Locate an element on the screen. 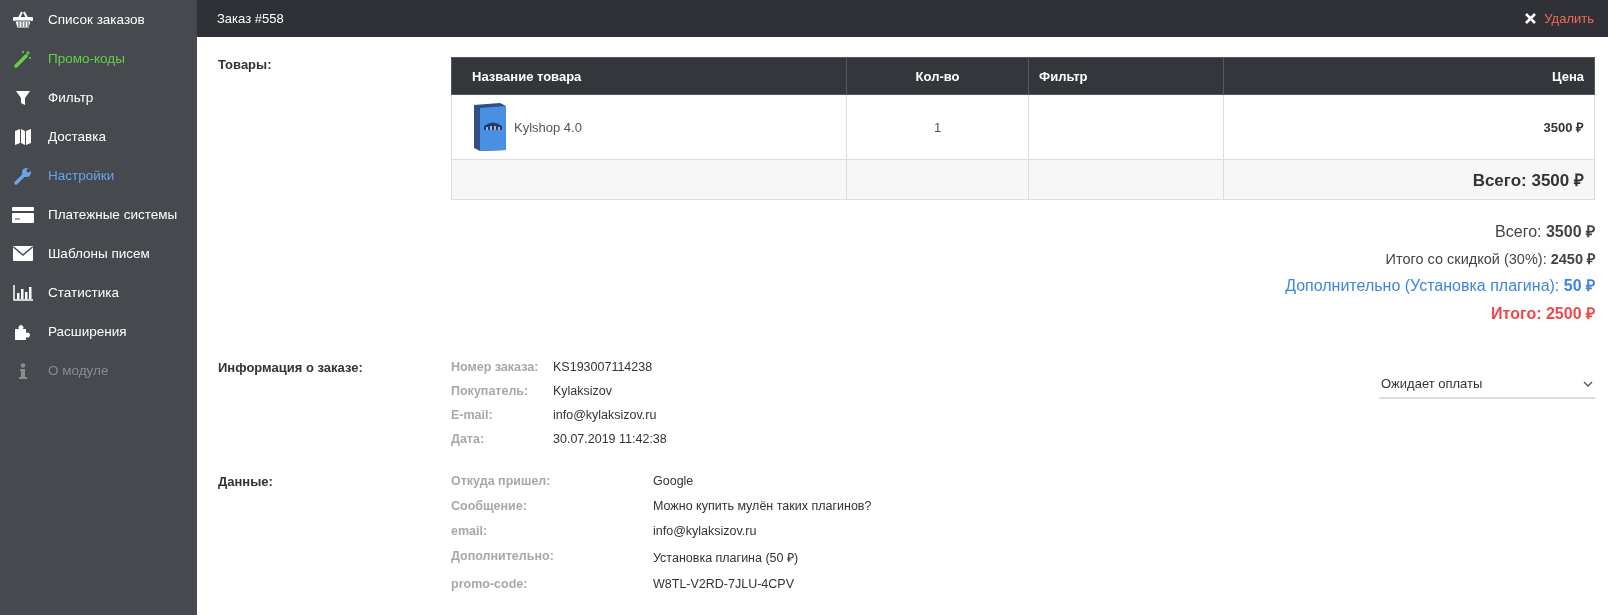 This screenshot has width=1608, height=615. sidebar-item: Настройки is located at coordinates (98, 175).